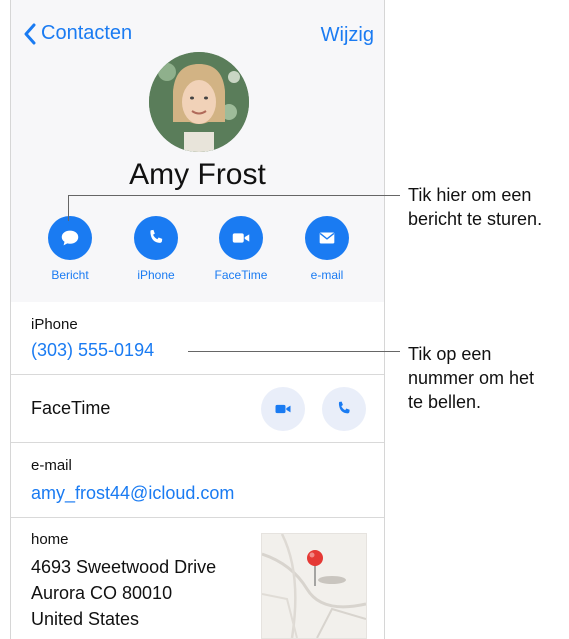 The height and width of the screenshot is (639, 569). Describe the element at coordinates (197, 174) in the screenshot. I see `contact-name: Amy Frost` at that location.